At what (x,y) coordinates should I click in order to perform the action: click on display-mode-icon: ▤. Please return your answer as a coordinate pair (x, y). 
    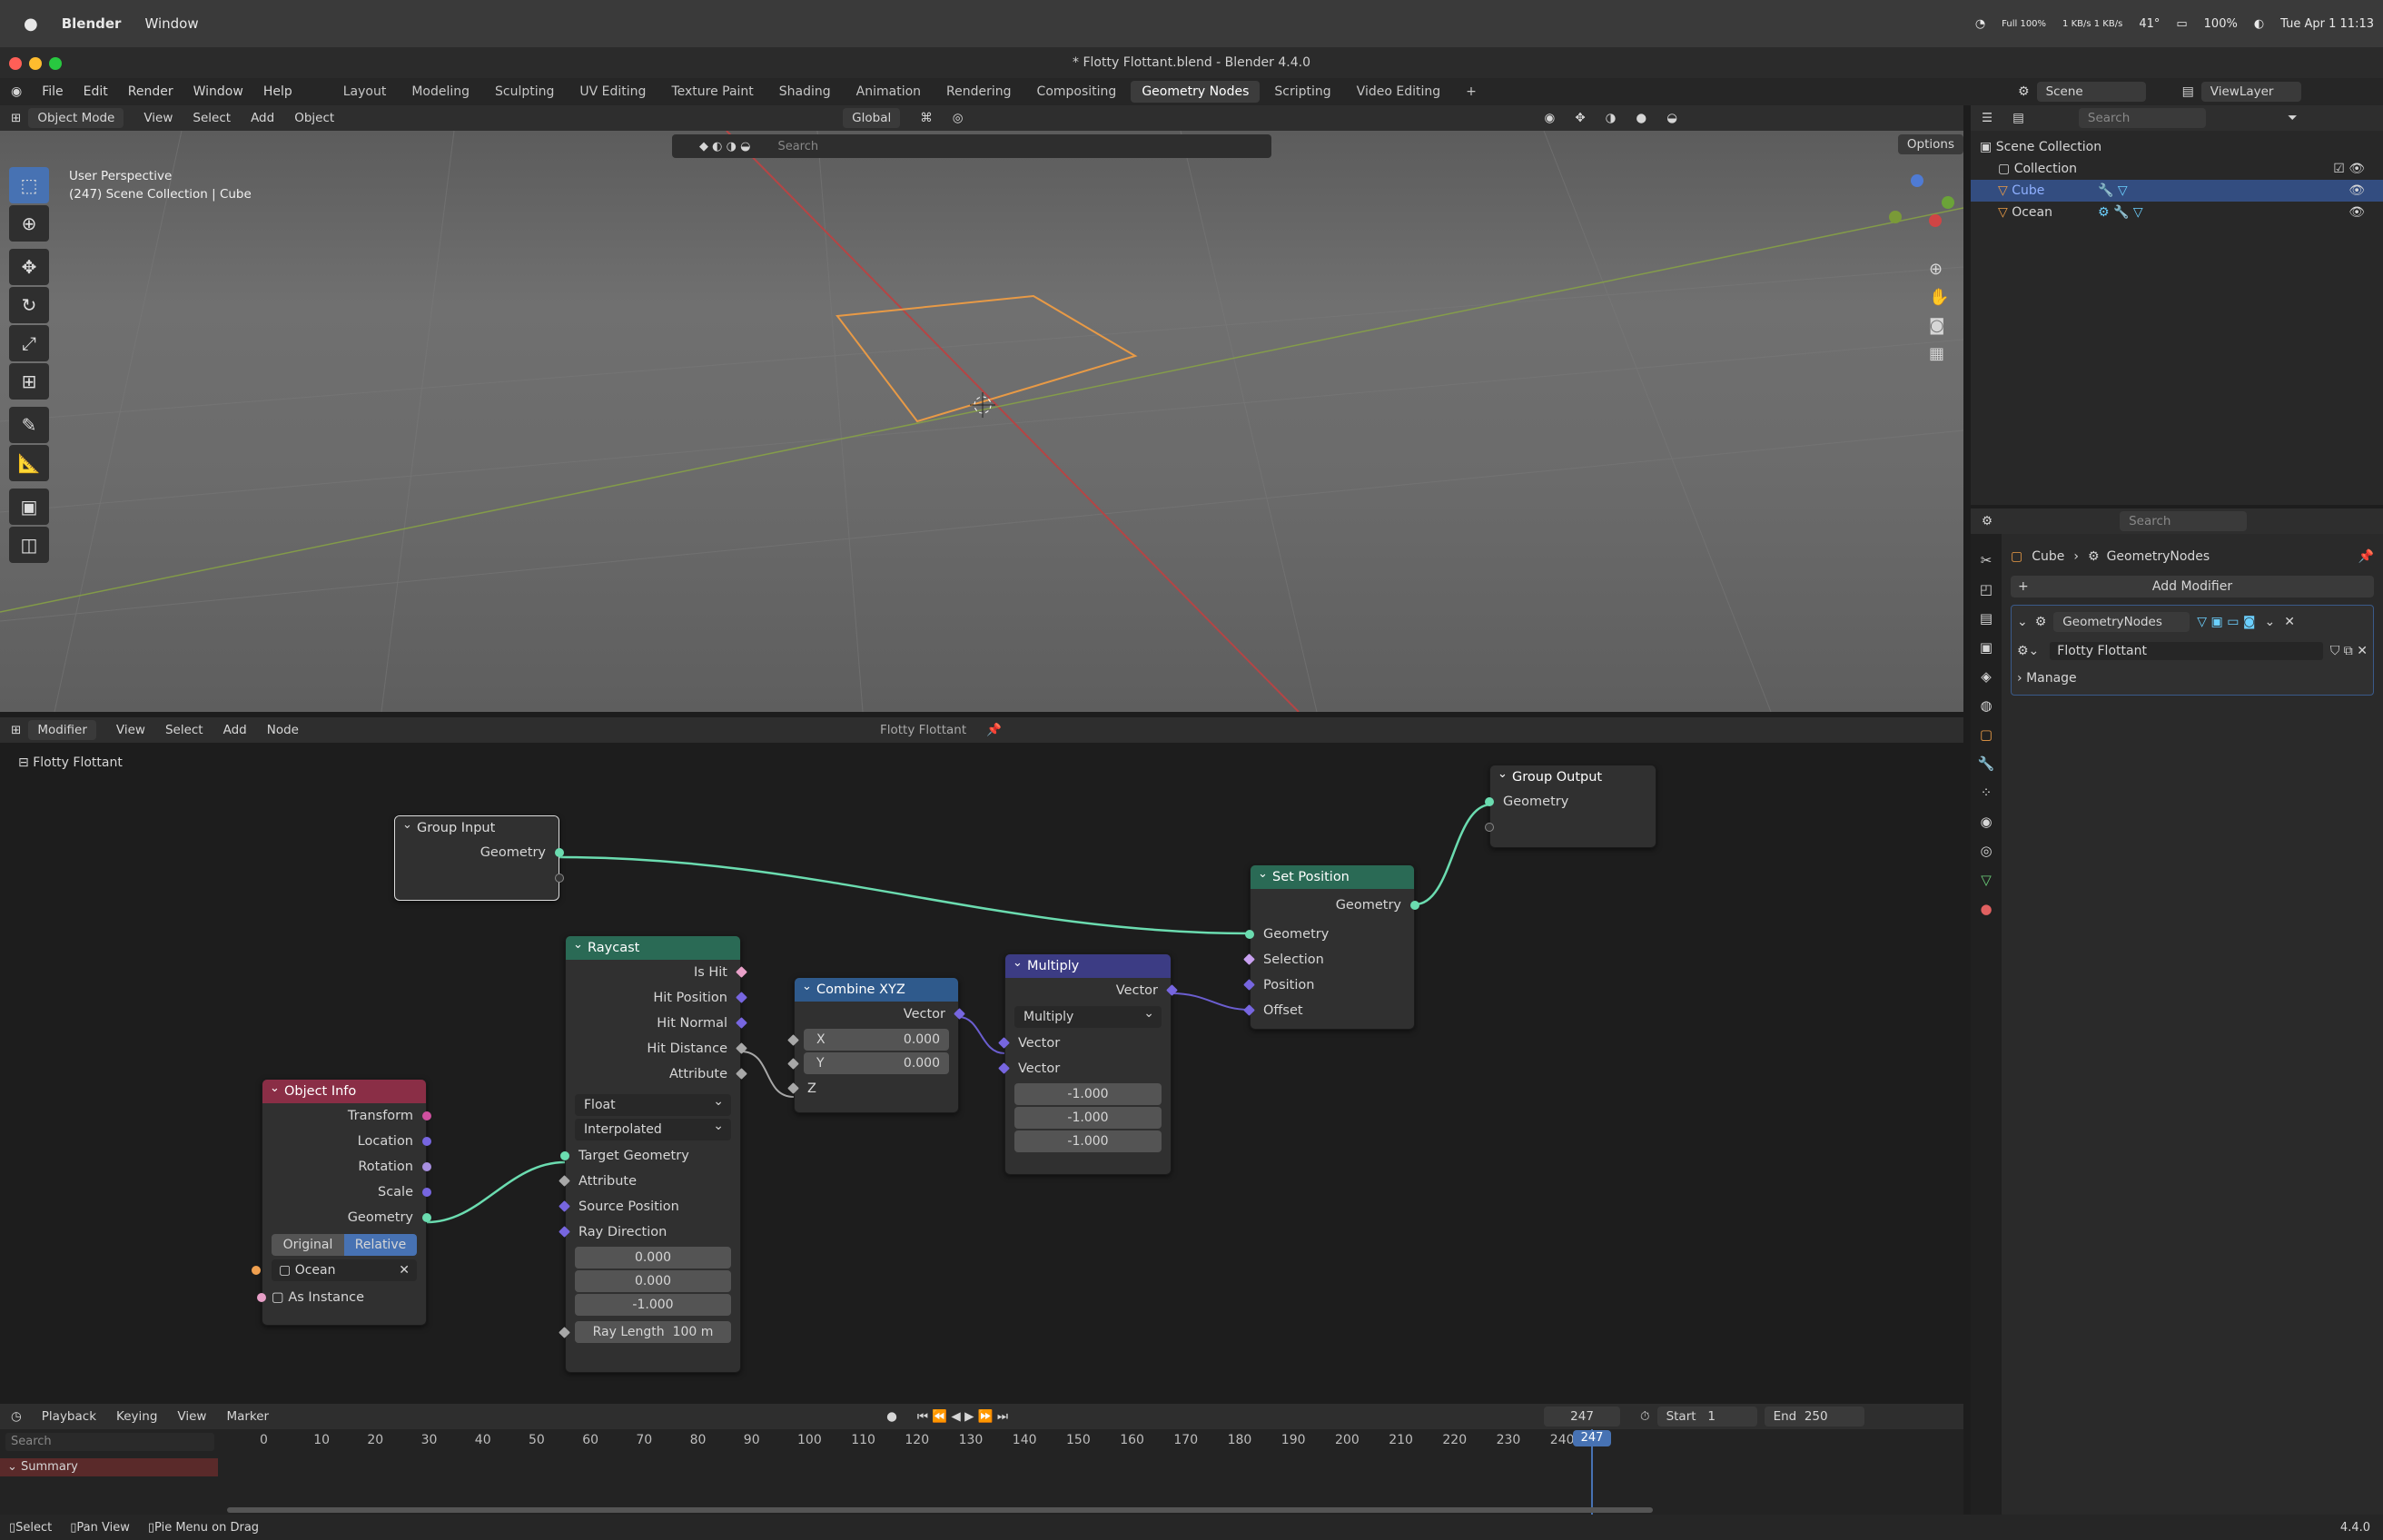
    Looking at the image, I should click on (2018, 118).